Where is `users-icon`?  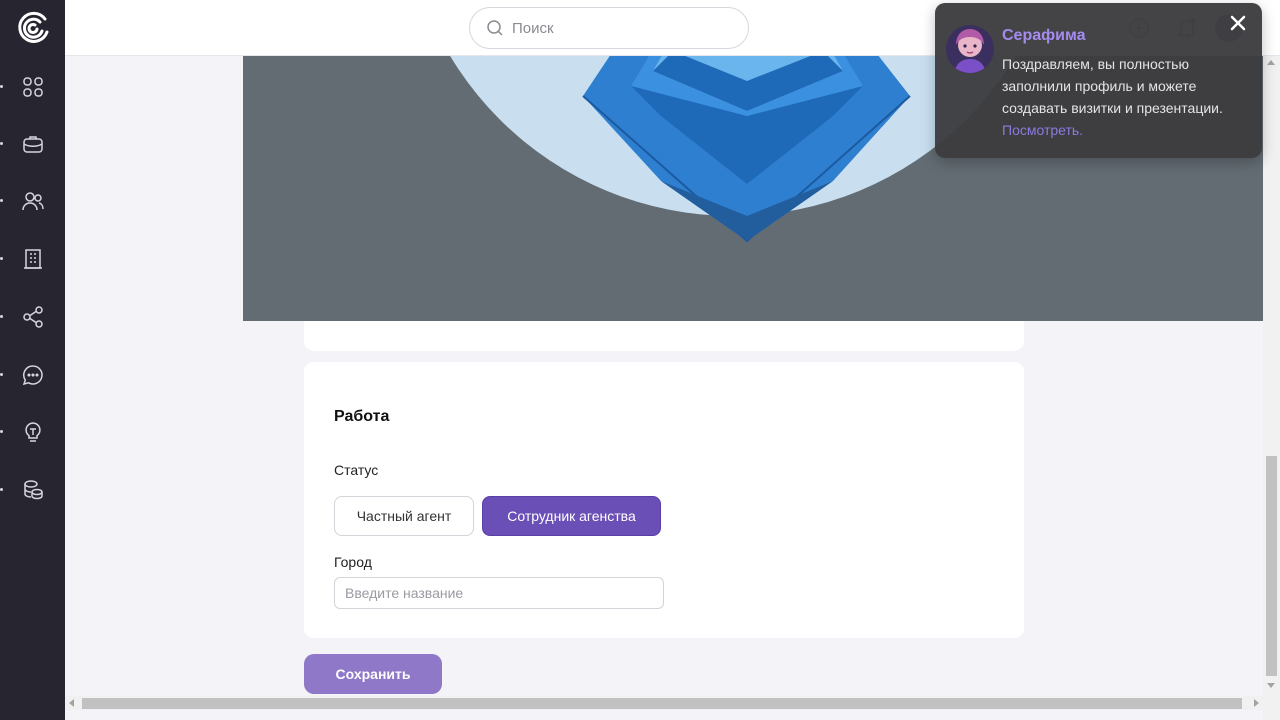
users-icon is located at coordinates (32, 201).